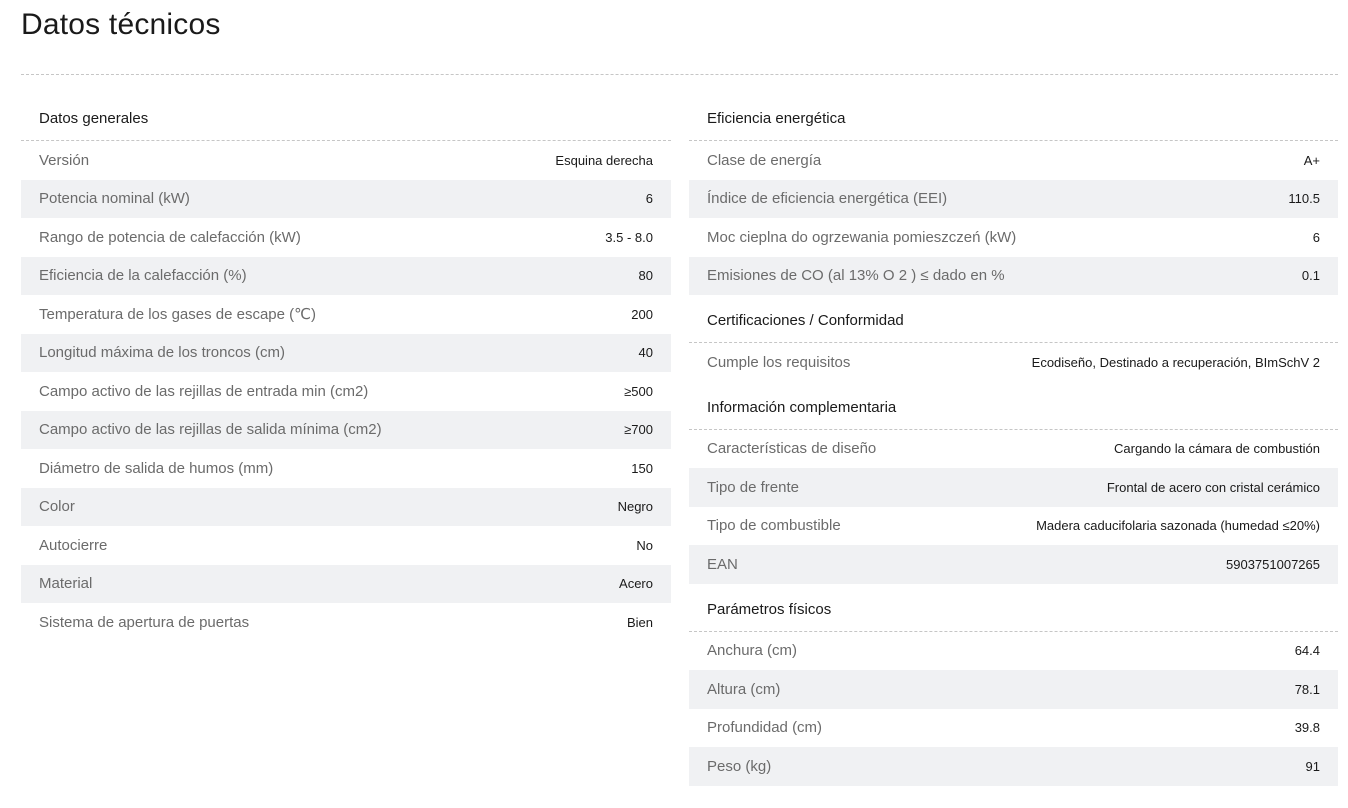 The width and height of the screenshot is (1348, 808). I want to click on spec-value: 0.1, so click(1310, 276).